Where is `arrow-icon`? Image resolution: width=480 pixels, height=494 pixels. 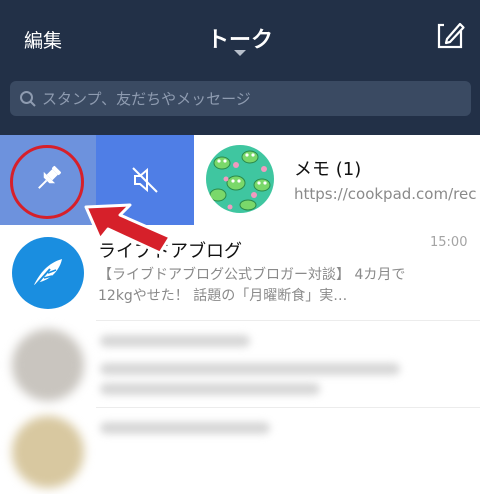
arrow-icon is located at coordinates (128, 229).